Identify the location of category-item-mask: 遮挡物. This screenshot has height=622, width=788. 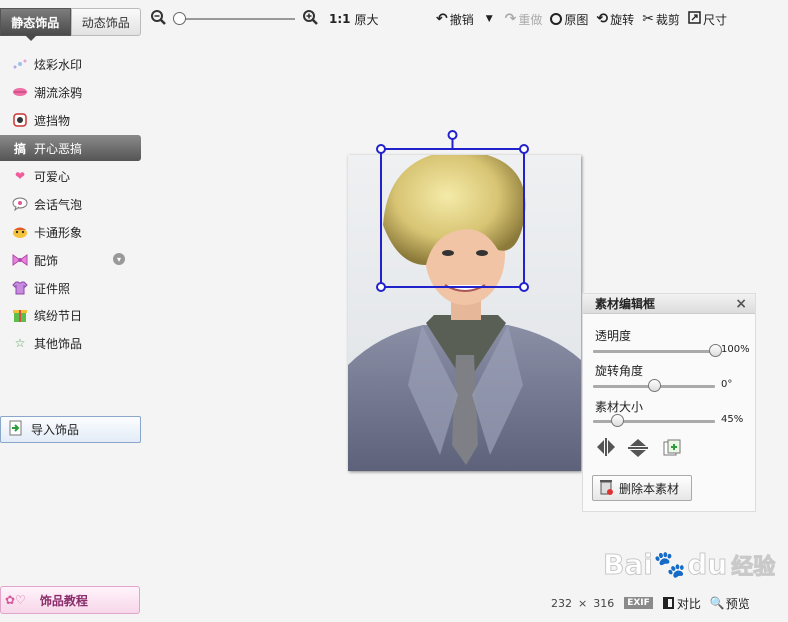
(70, 120).